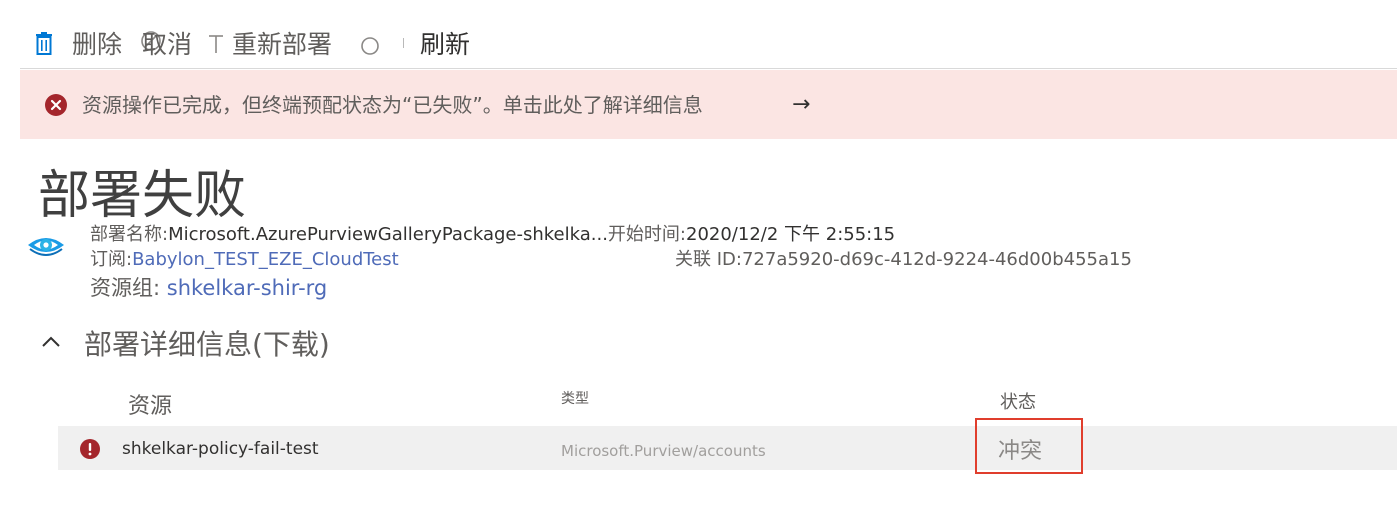 The image size is (1397, 513). I want to click on cancel-button: 取消, so click(167, 45).